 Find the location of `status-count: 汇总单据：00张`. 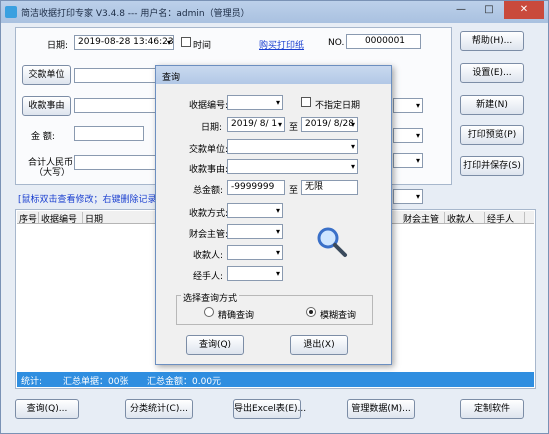

status-count: 汇总单据：00张 is located at coordinates (96, 382).